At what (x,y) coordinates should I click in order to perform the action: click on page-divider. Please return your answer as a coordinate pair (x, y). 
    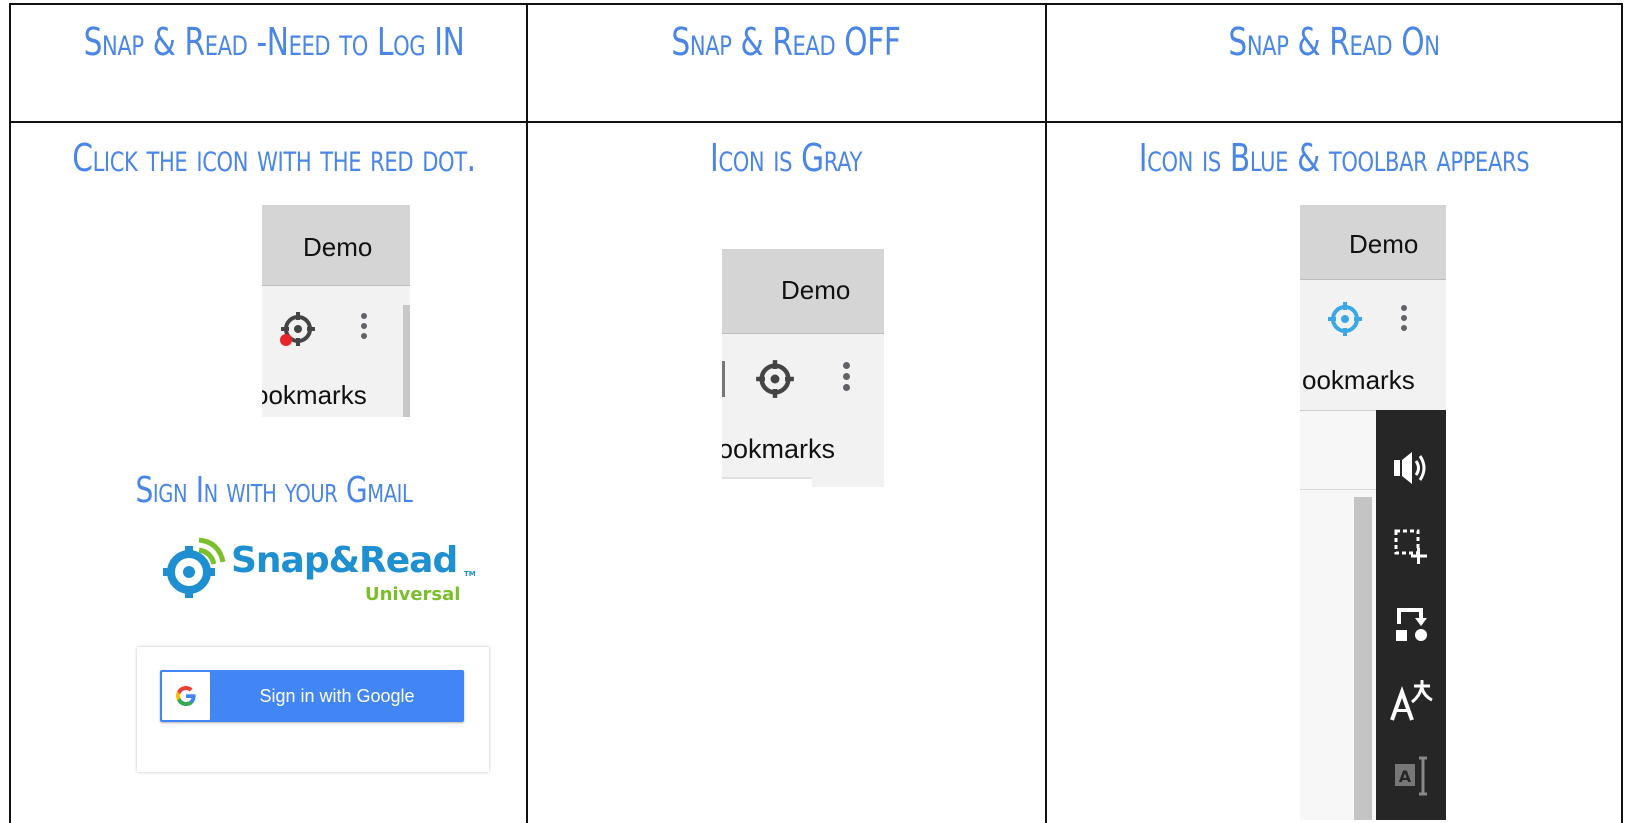
    Looking at the image, I should click on (1338, 489).